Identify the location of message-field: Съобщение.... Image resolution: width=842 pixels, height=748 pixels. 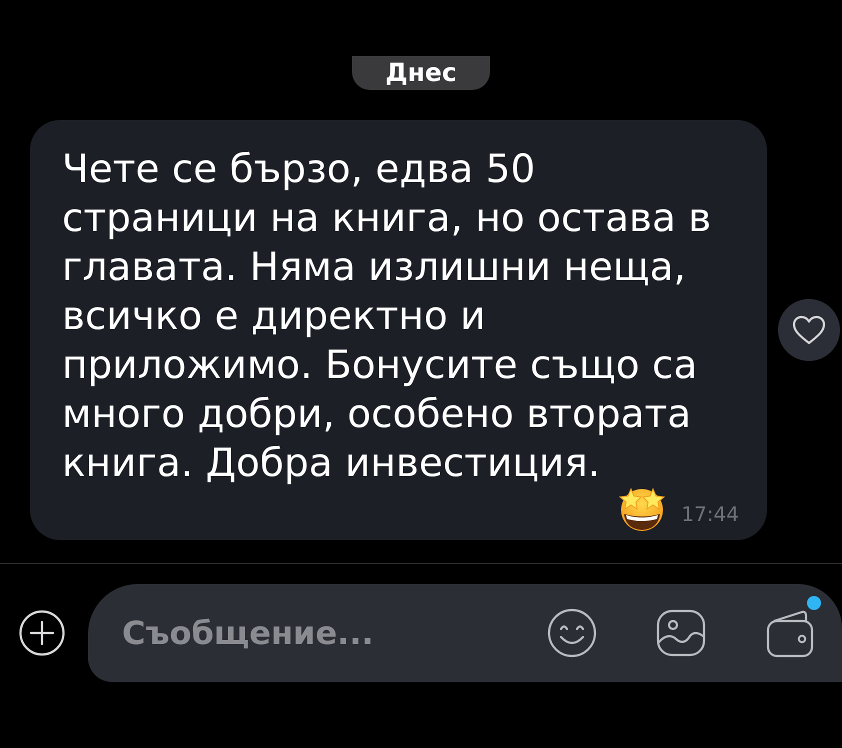
(320, 633).